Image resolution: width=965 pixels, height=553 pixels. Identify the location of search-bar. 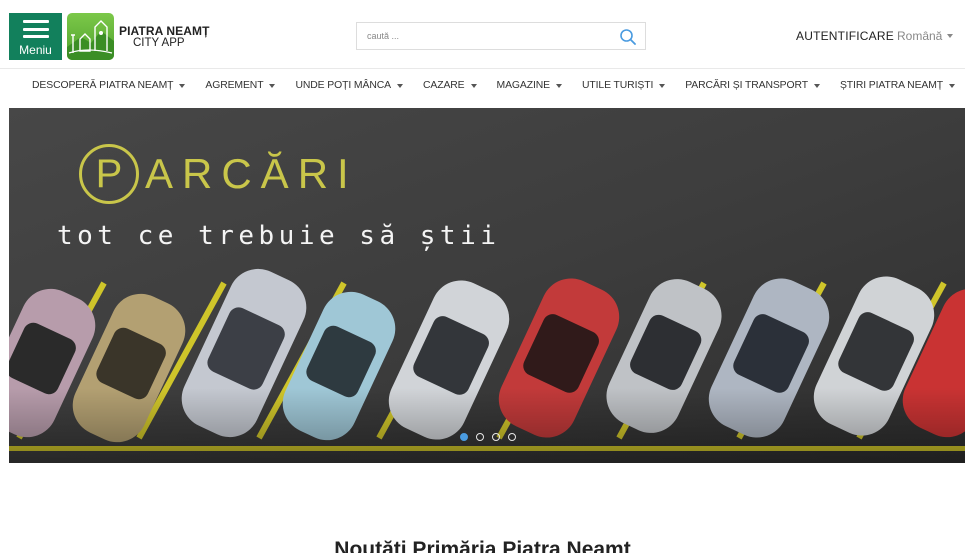
(501, 36).